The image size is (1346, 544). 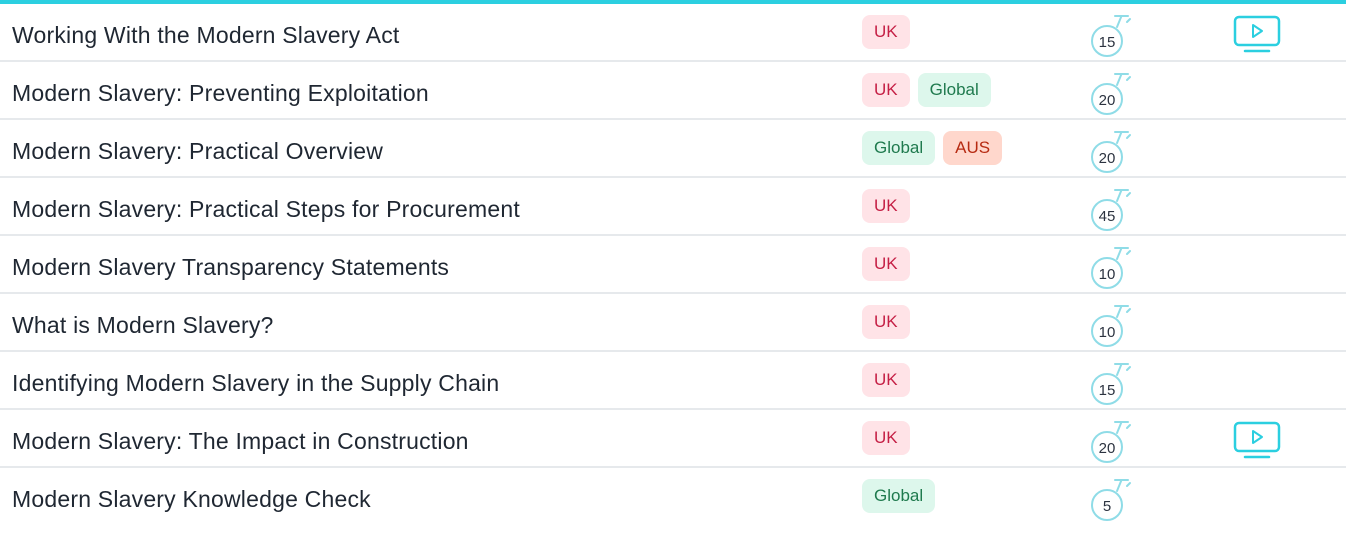 I want to click on region-tags: UK Global, so click(x=926, y=90).